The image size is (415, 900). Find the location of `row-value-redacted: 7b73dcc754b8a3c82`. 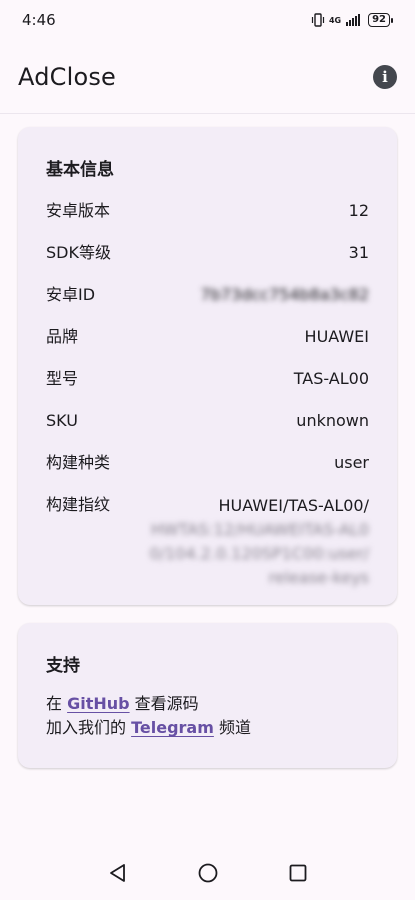

row-value-redacted: 7b73dcc754b8a3c82 is located at coordinates (284, 294).